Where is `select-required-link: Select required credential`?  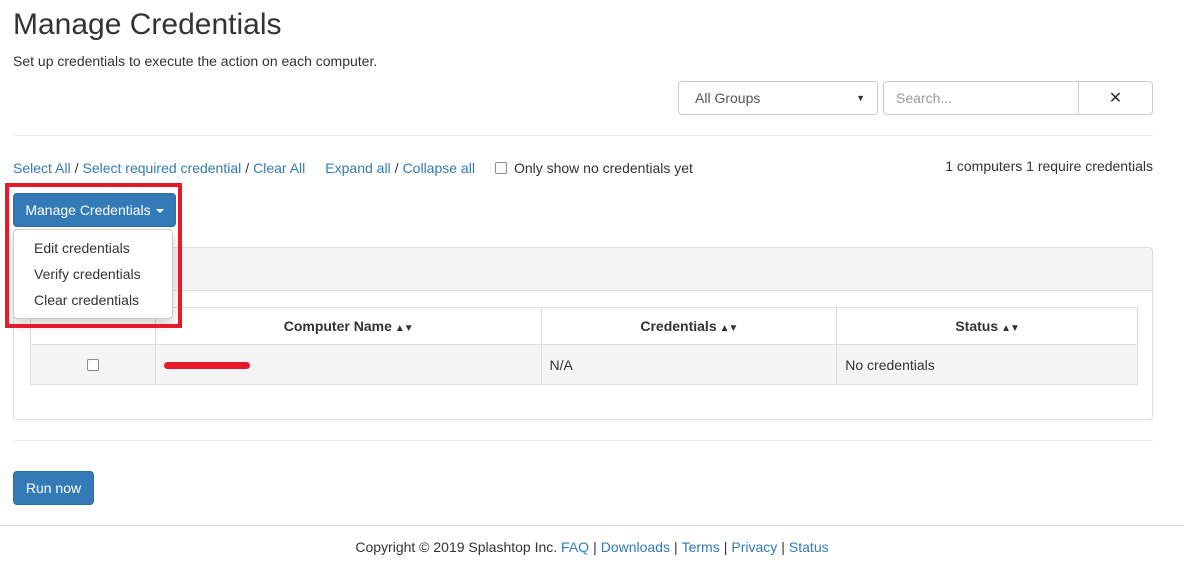 select-required-link: Select required credential is located at coordinates (161, 168).